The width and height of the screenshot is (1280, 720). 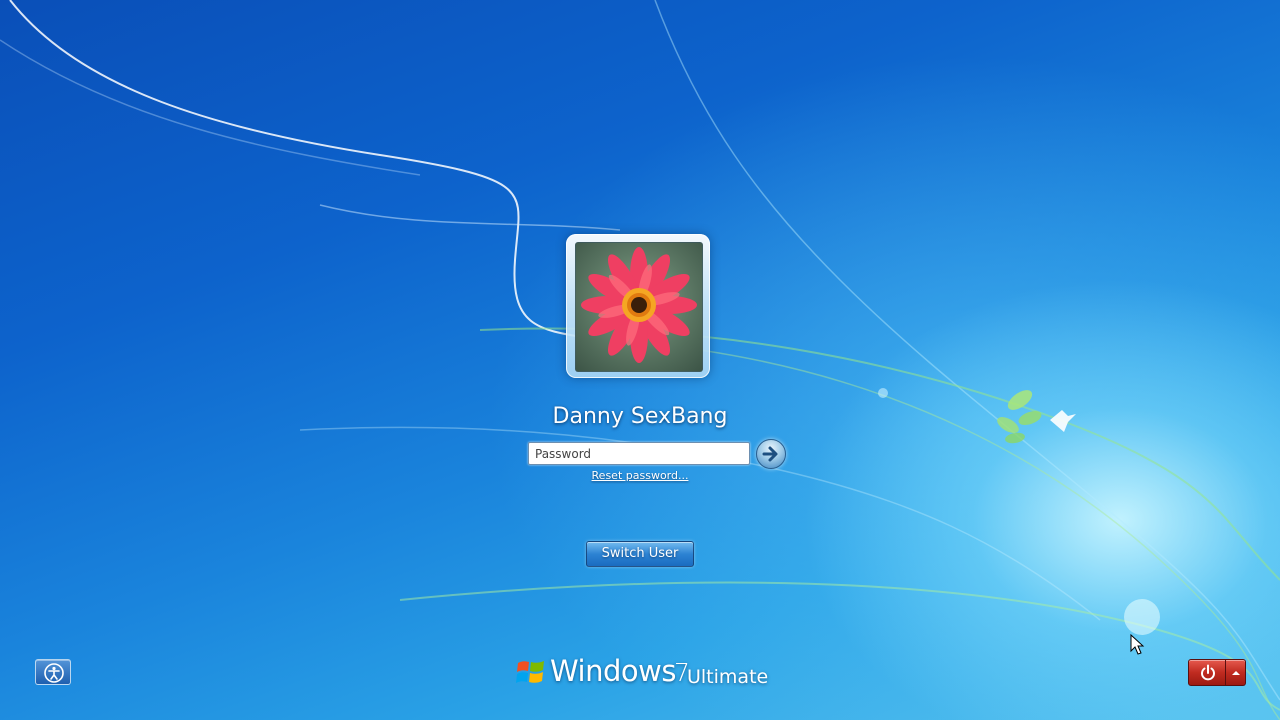 I want to click on ease-of-access-icon, so click(x=54, y=673).